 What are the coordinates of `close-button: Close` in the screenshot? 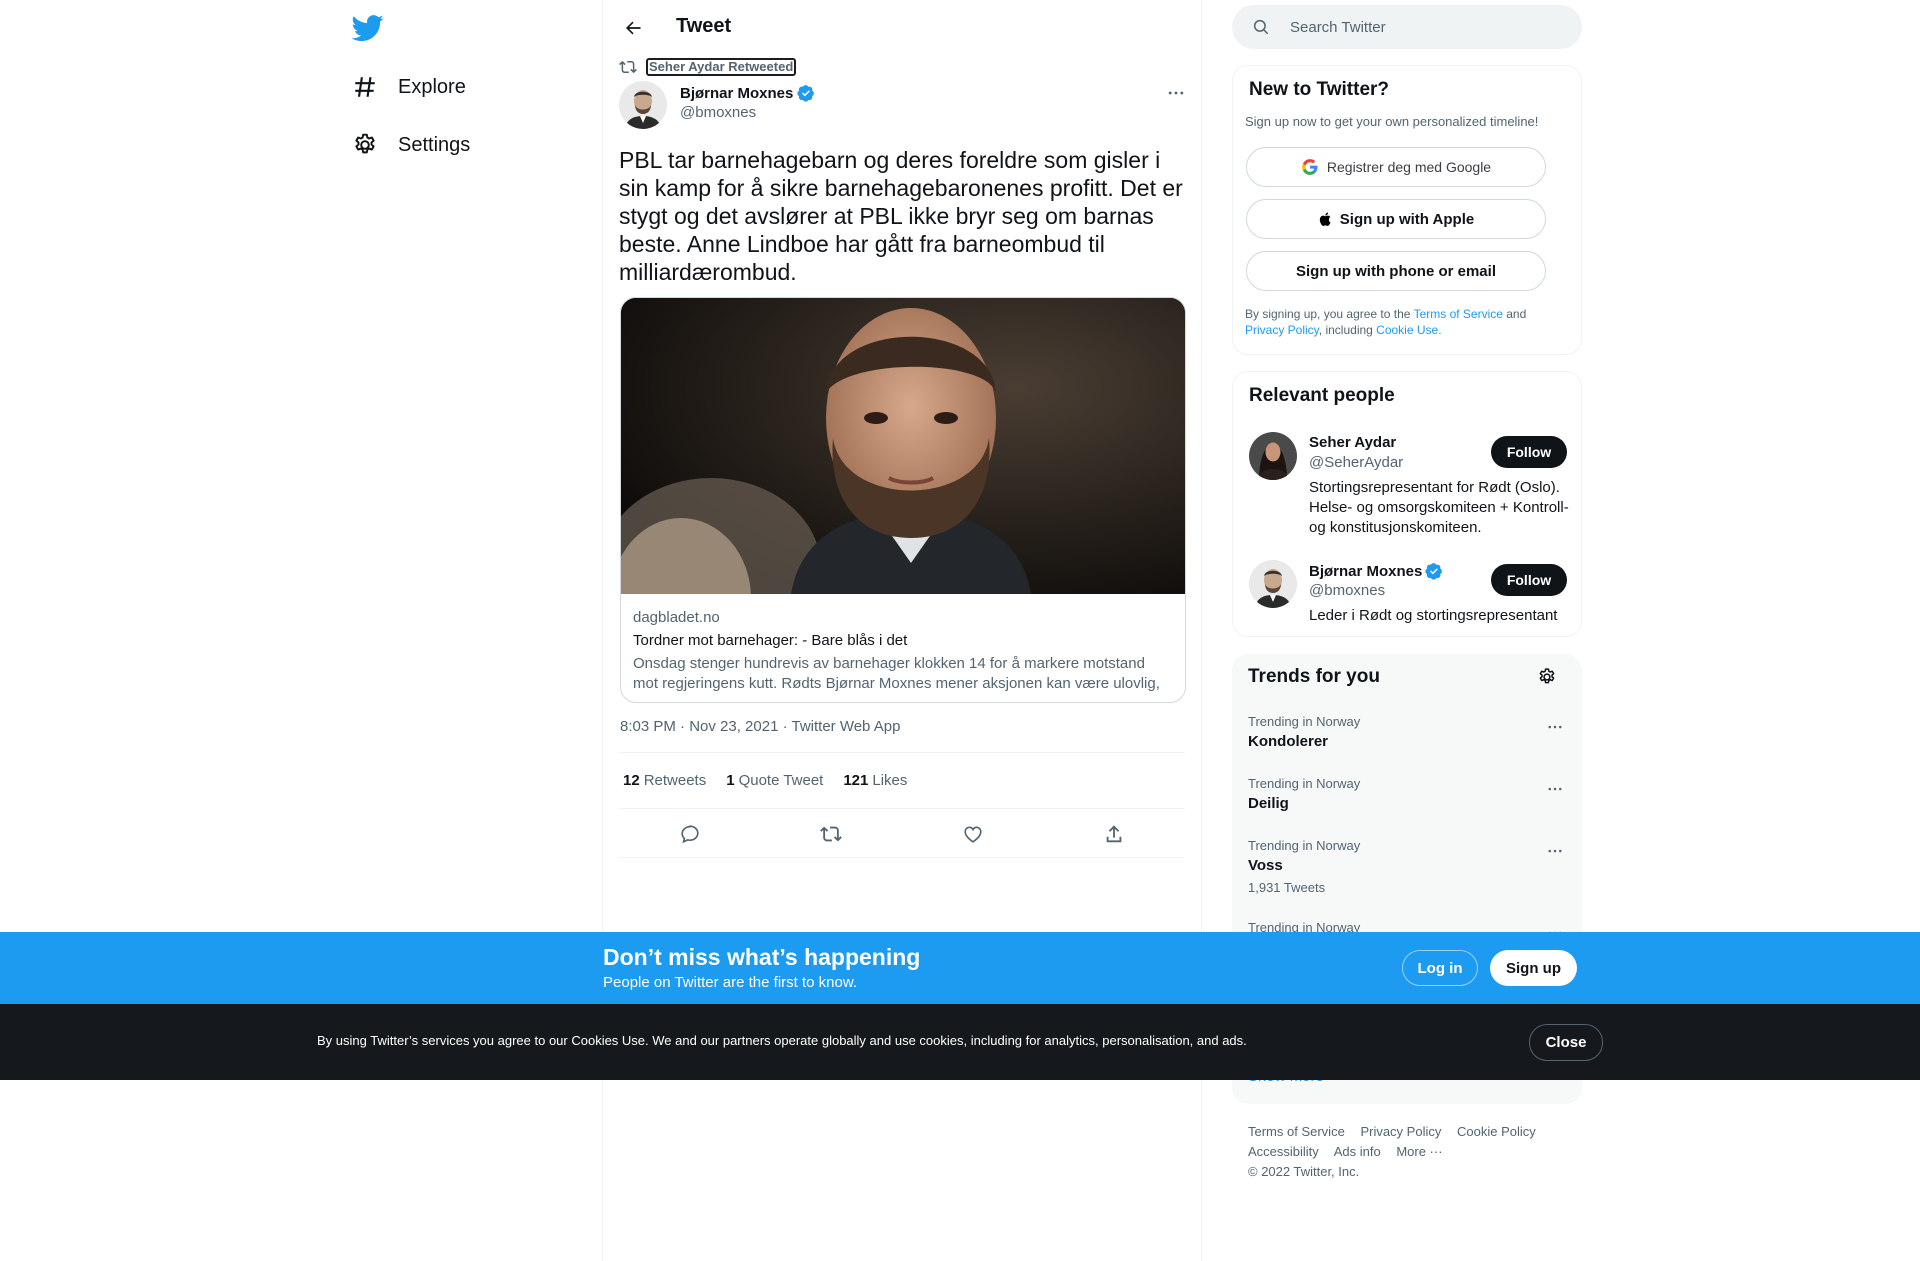 It's located at (1566, 1042).